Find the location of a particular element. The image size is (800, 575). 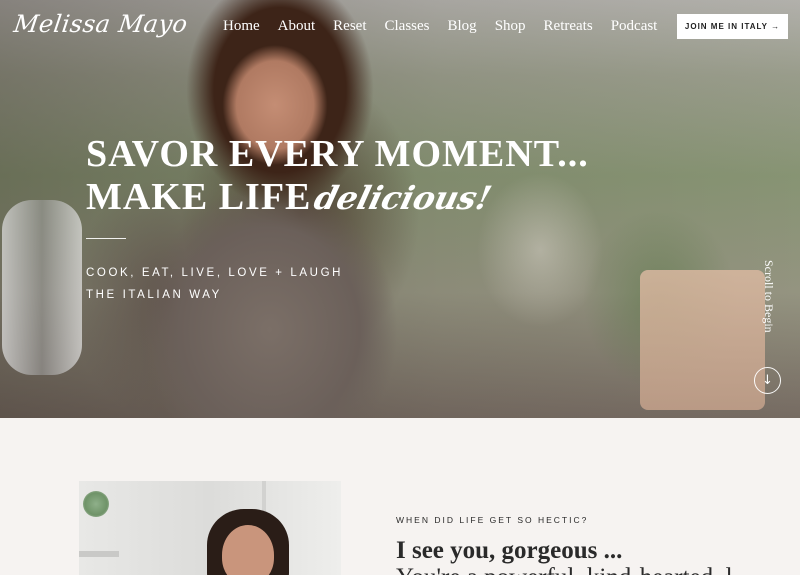

tagline-line-1: COOK, EAT, LIVE, LOVE + LAUGH is located at coordinates (215, 273).